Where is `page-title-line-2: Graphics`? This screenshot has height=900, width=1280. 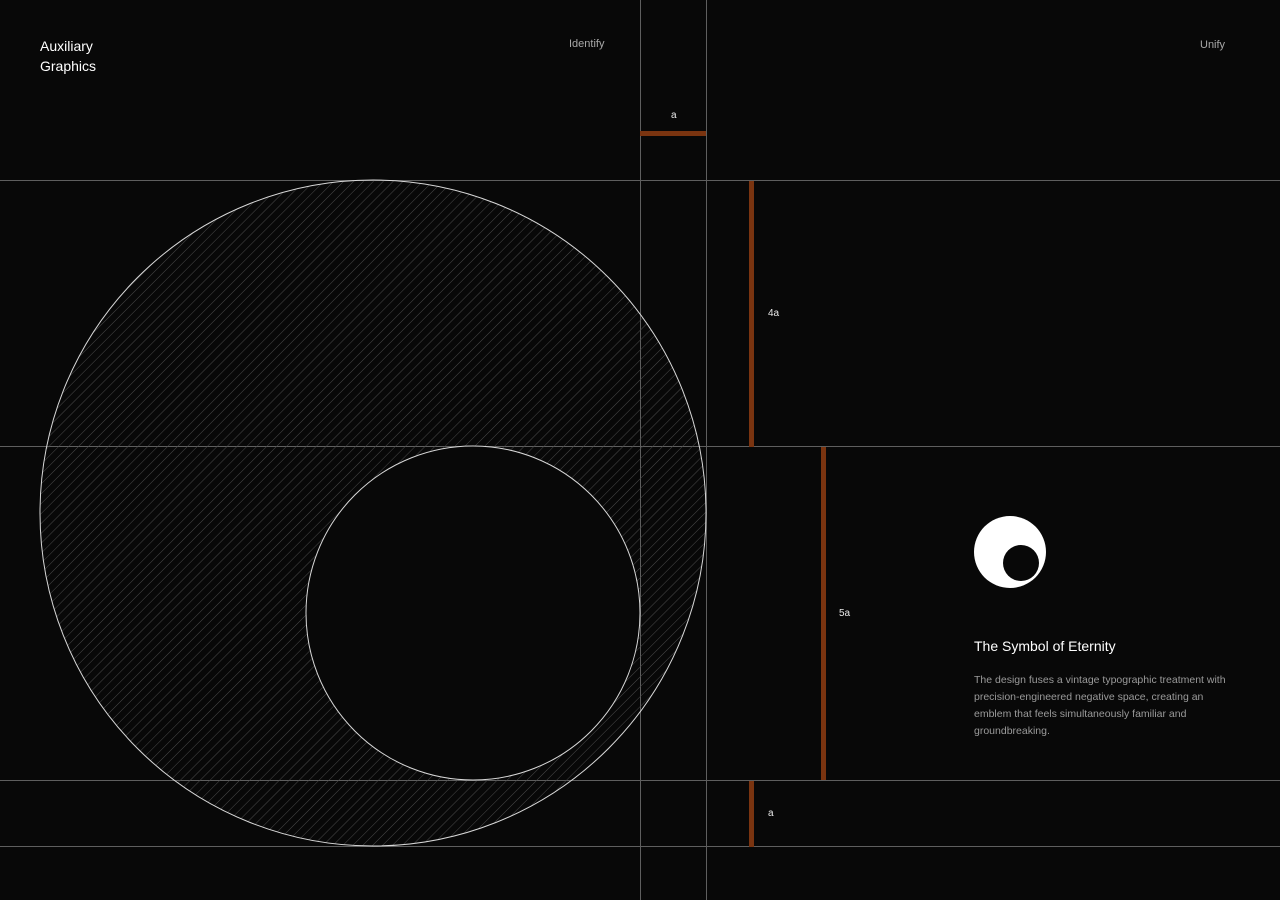 page-title-line-2: Graphics is located at coordinates (68, 66).